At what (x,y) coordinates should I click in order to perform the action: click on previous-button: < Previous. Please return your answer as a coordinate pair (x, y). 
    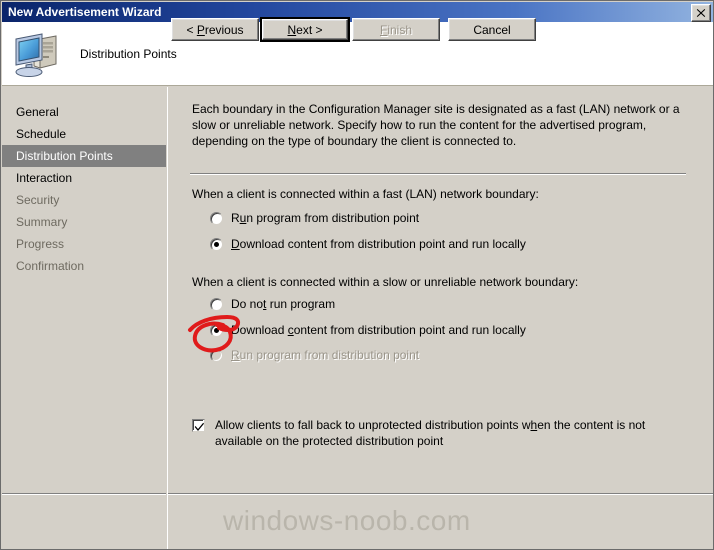
    Looking at the image, I should click on (215, 29).